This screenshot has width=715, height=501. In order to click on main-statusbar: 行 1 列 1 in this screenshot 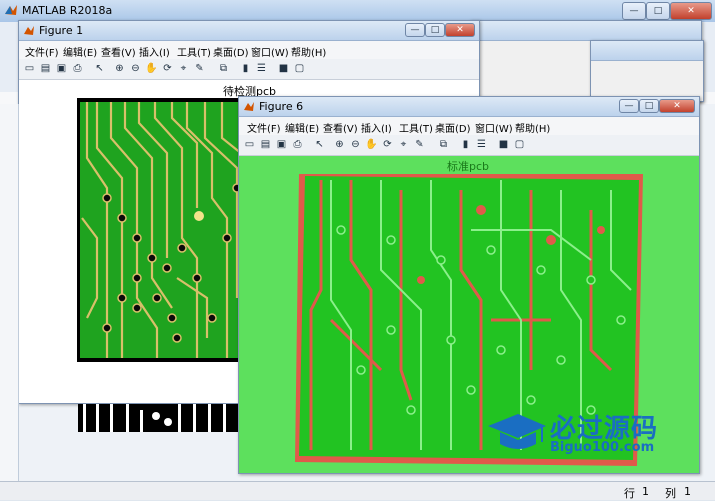, I will do `click(357, 490)`.